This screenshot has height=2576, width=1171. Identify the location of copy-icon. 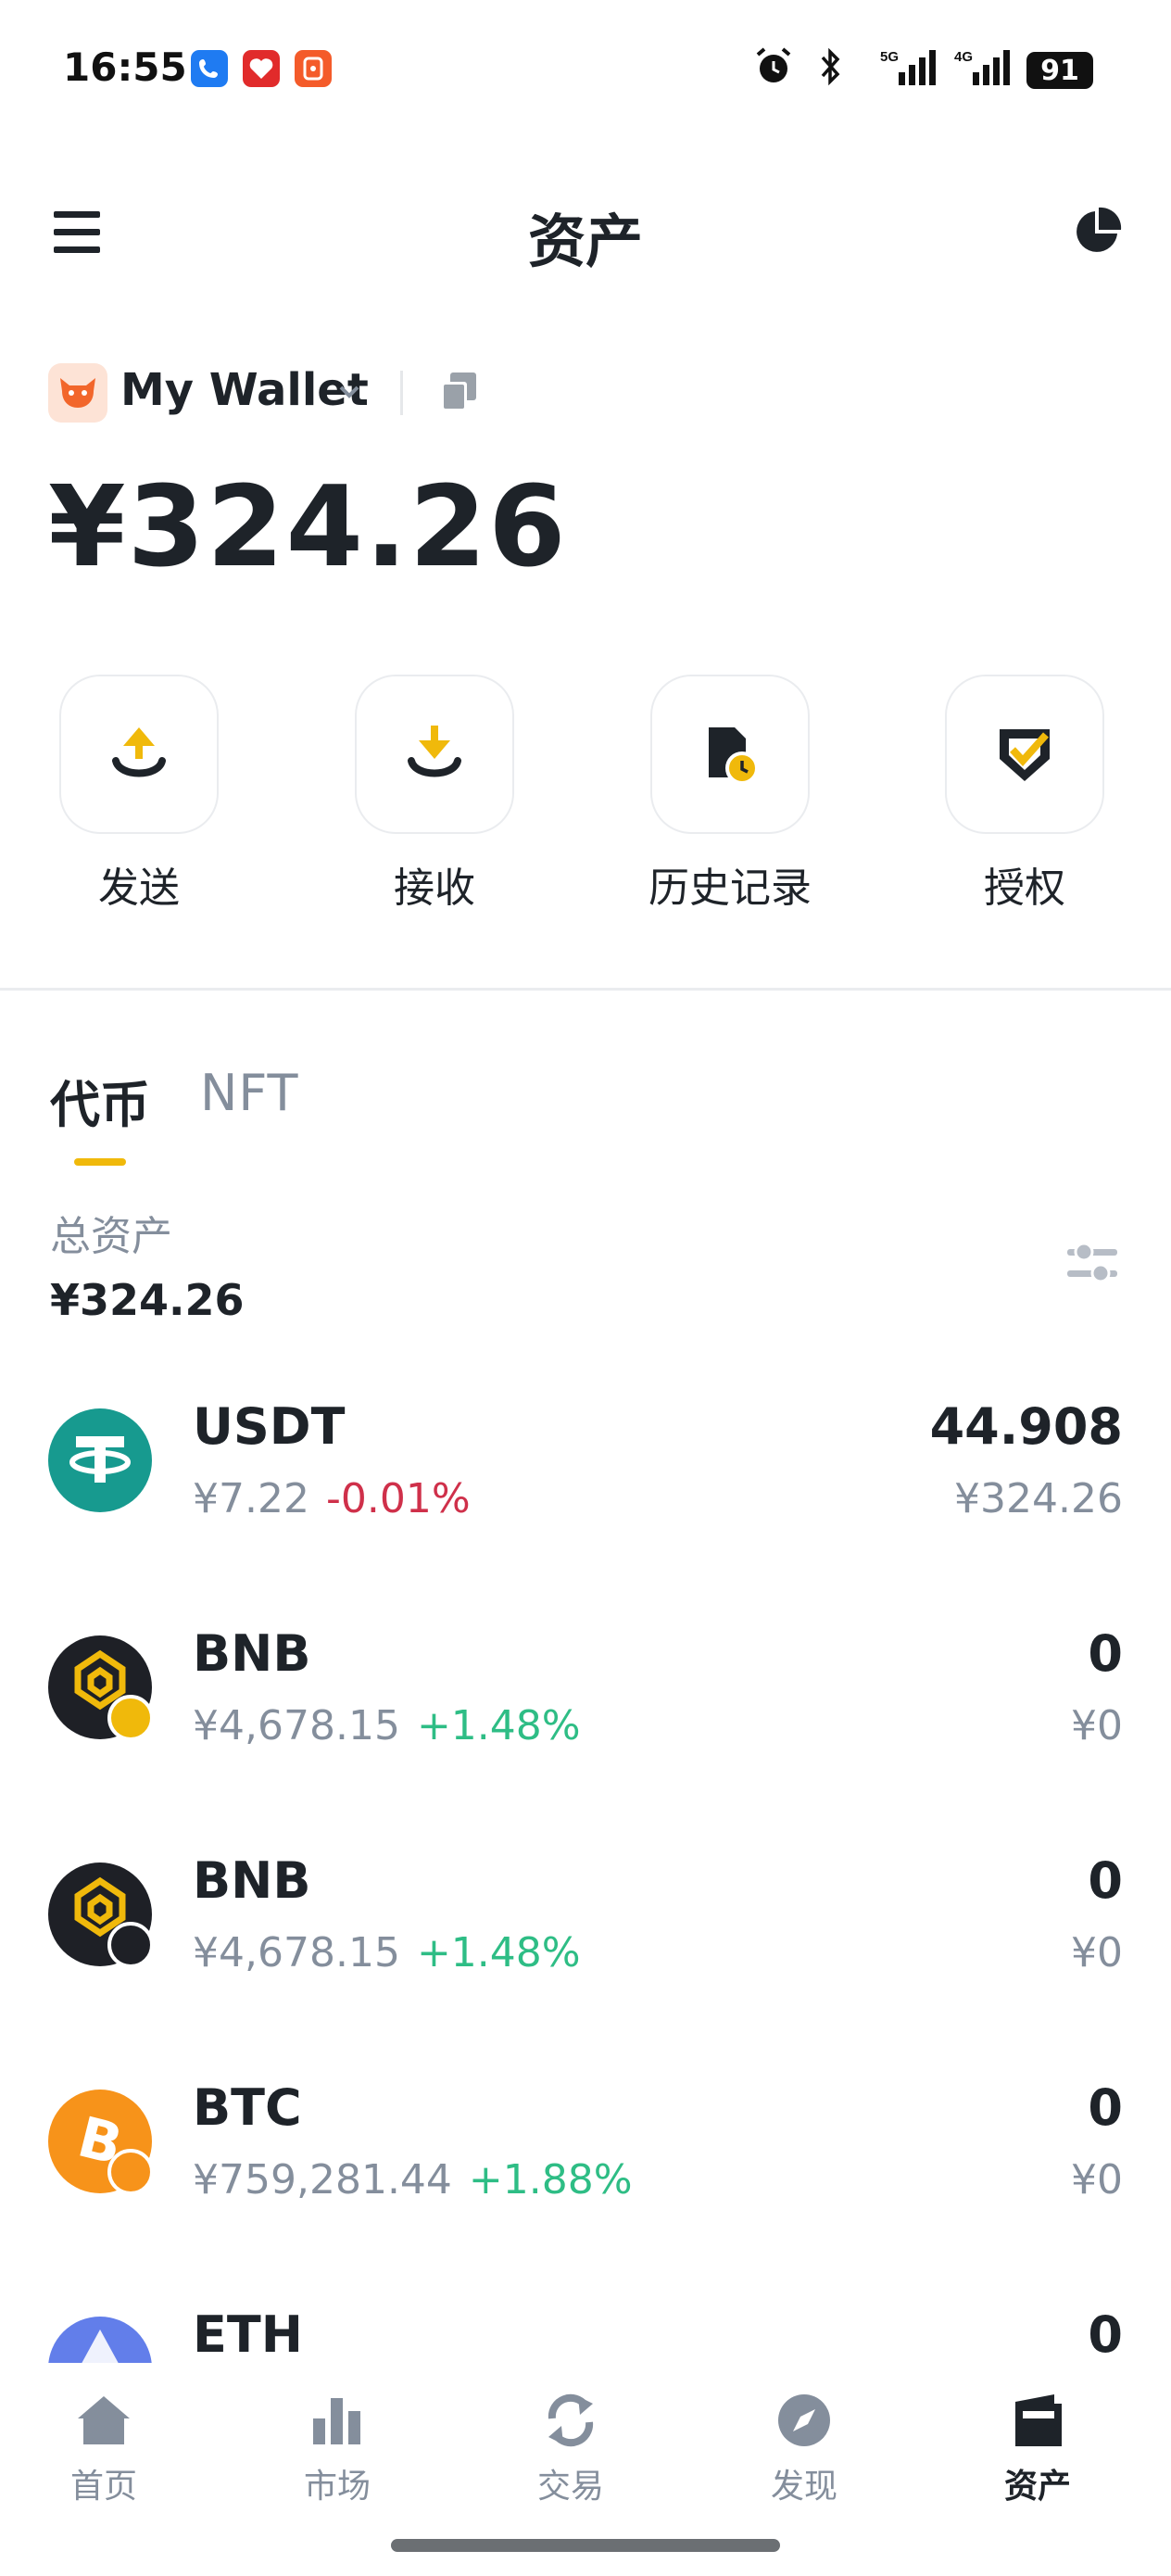
(459, 392).